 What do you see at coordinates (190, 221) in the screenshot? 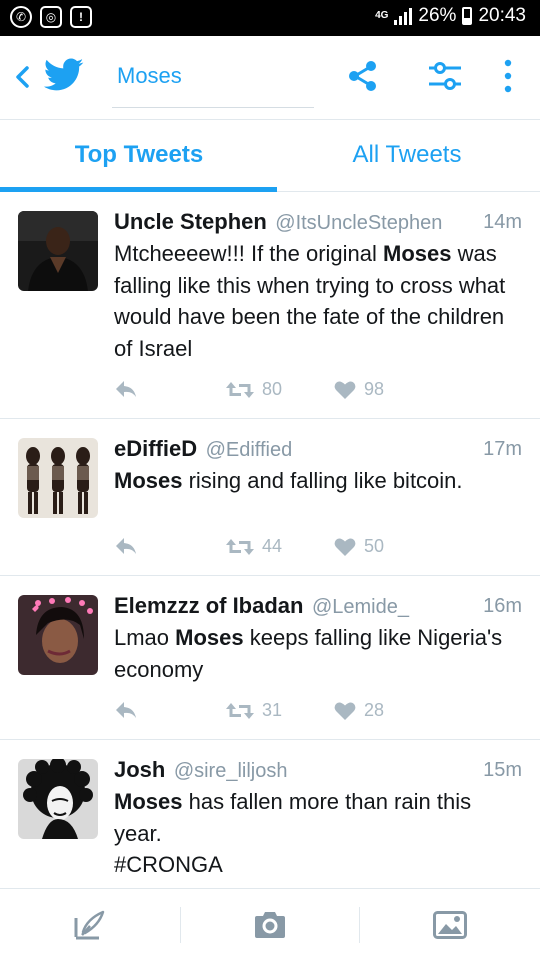
I see `tweet-author-name: Uncle Stephen` at bounding box center [190, 221].